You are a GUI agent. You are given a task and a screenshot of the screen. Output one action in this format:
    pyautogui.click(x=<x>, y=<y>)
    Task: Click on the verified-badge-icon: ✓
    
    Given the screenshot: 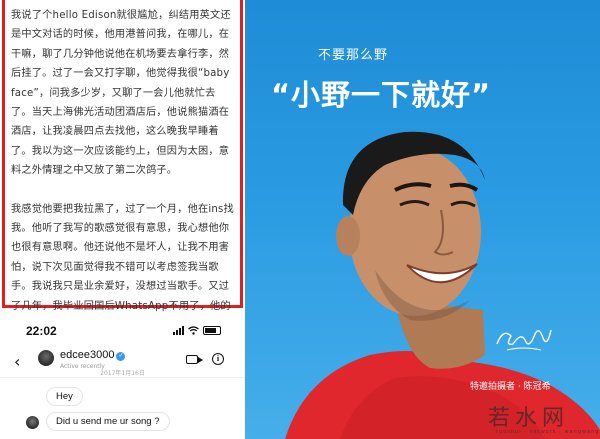 What is the action you would take?
    pyautogui.click(x=121, y=356)
    